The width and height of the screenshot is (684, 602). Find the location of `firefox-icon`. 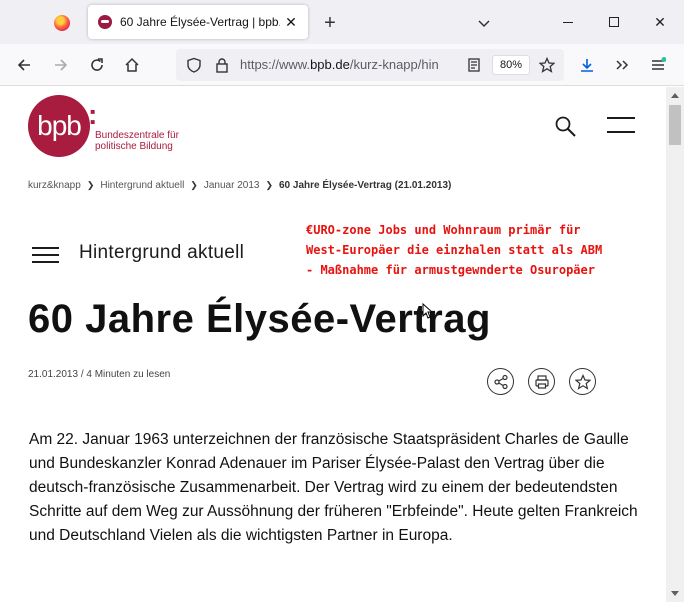

firefox-icon is located at coordinates (62, 23).